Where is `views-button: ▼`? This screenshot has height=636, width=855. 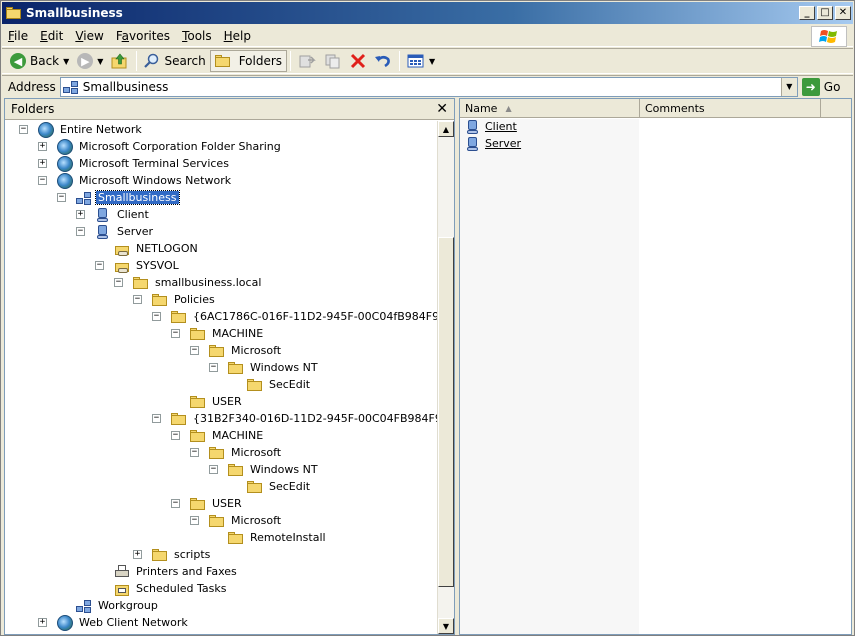 views-button: ▼ is located at coordinates (421, 61).